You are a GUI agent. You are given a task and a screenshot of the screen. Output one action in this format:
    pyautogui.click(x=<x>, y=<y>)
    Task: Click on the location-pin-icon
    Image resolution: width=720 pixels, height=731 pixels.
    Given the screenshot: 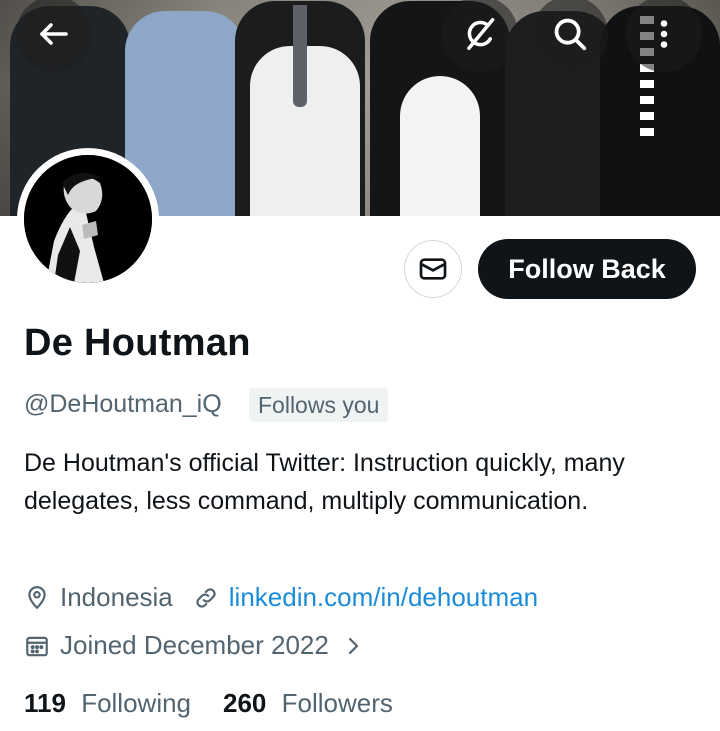 What is the action you would take?
    pyautogui.click(x=37, y=597)
    